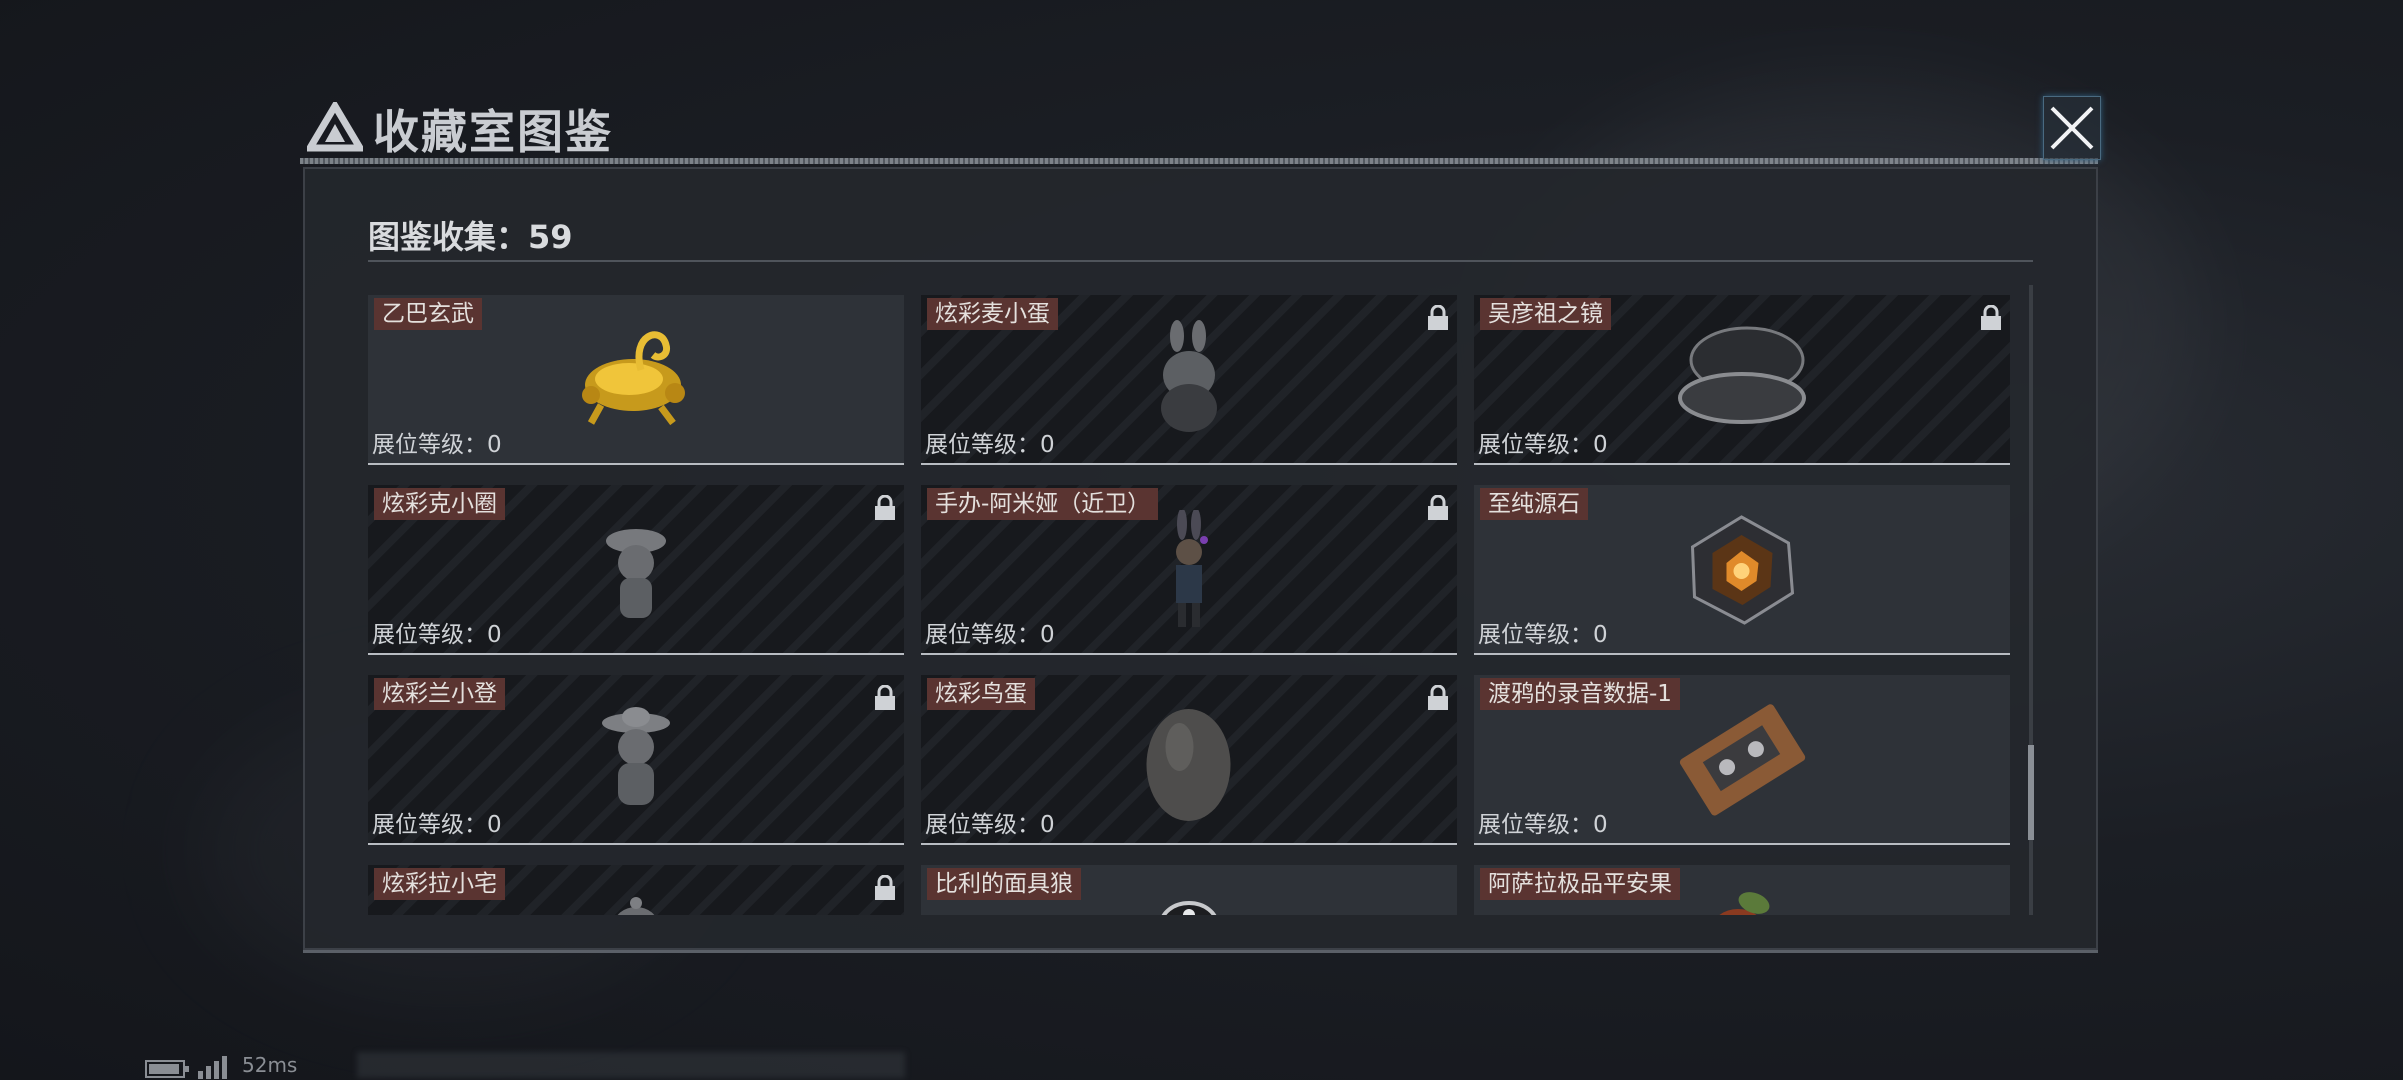 The width and height of the screenshot is (2403, 1080). Describe the element at coordinates (1200, 125) in the screenshot. I see `window-title-bar: 收藏室图鉴` at that location.